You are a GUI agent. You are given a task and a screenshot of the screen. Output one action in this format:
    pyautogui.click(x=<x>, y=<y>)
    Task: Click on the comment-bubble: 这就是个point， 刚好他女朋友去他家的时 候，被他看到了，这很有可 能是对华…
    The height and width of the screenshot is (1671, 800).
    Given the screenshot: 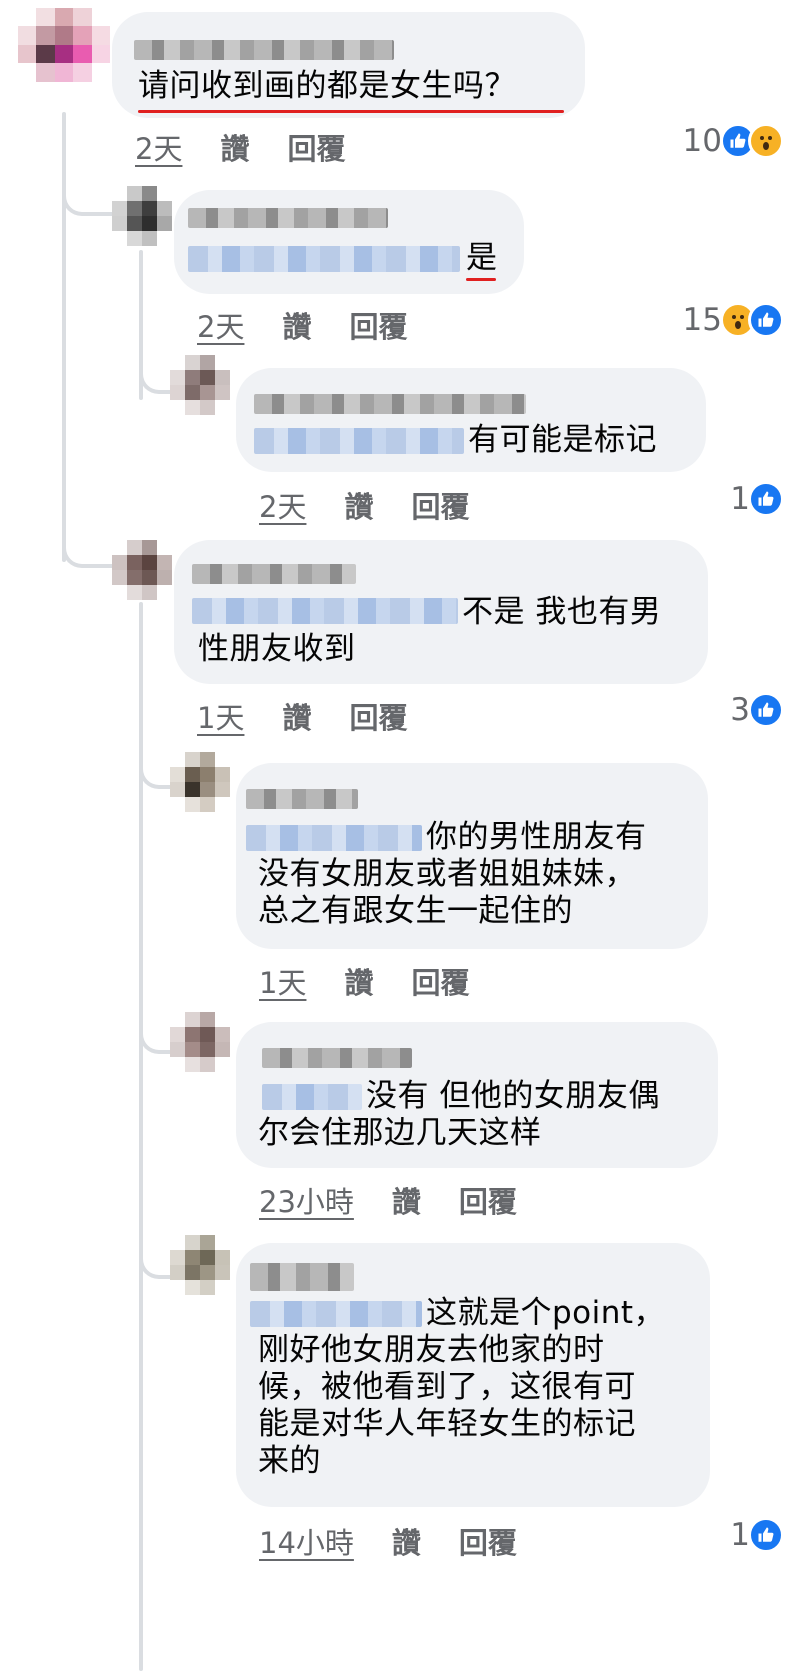 What is the action you would take?
    pyautogui.click(x=473, y=1375)
    